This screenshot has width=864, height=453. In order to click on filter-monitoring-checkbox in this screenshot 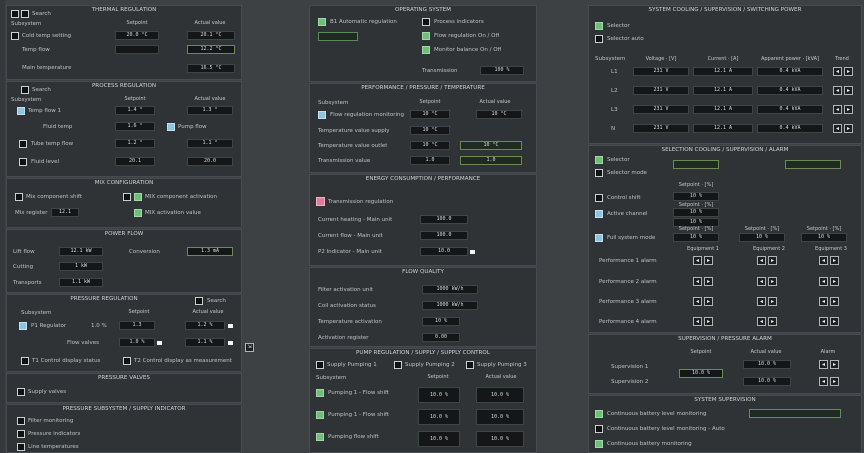, I will do `click(21, 421)`.